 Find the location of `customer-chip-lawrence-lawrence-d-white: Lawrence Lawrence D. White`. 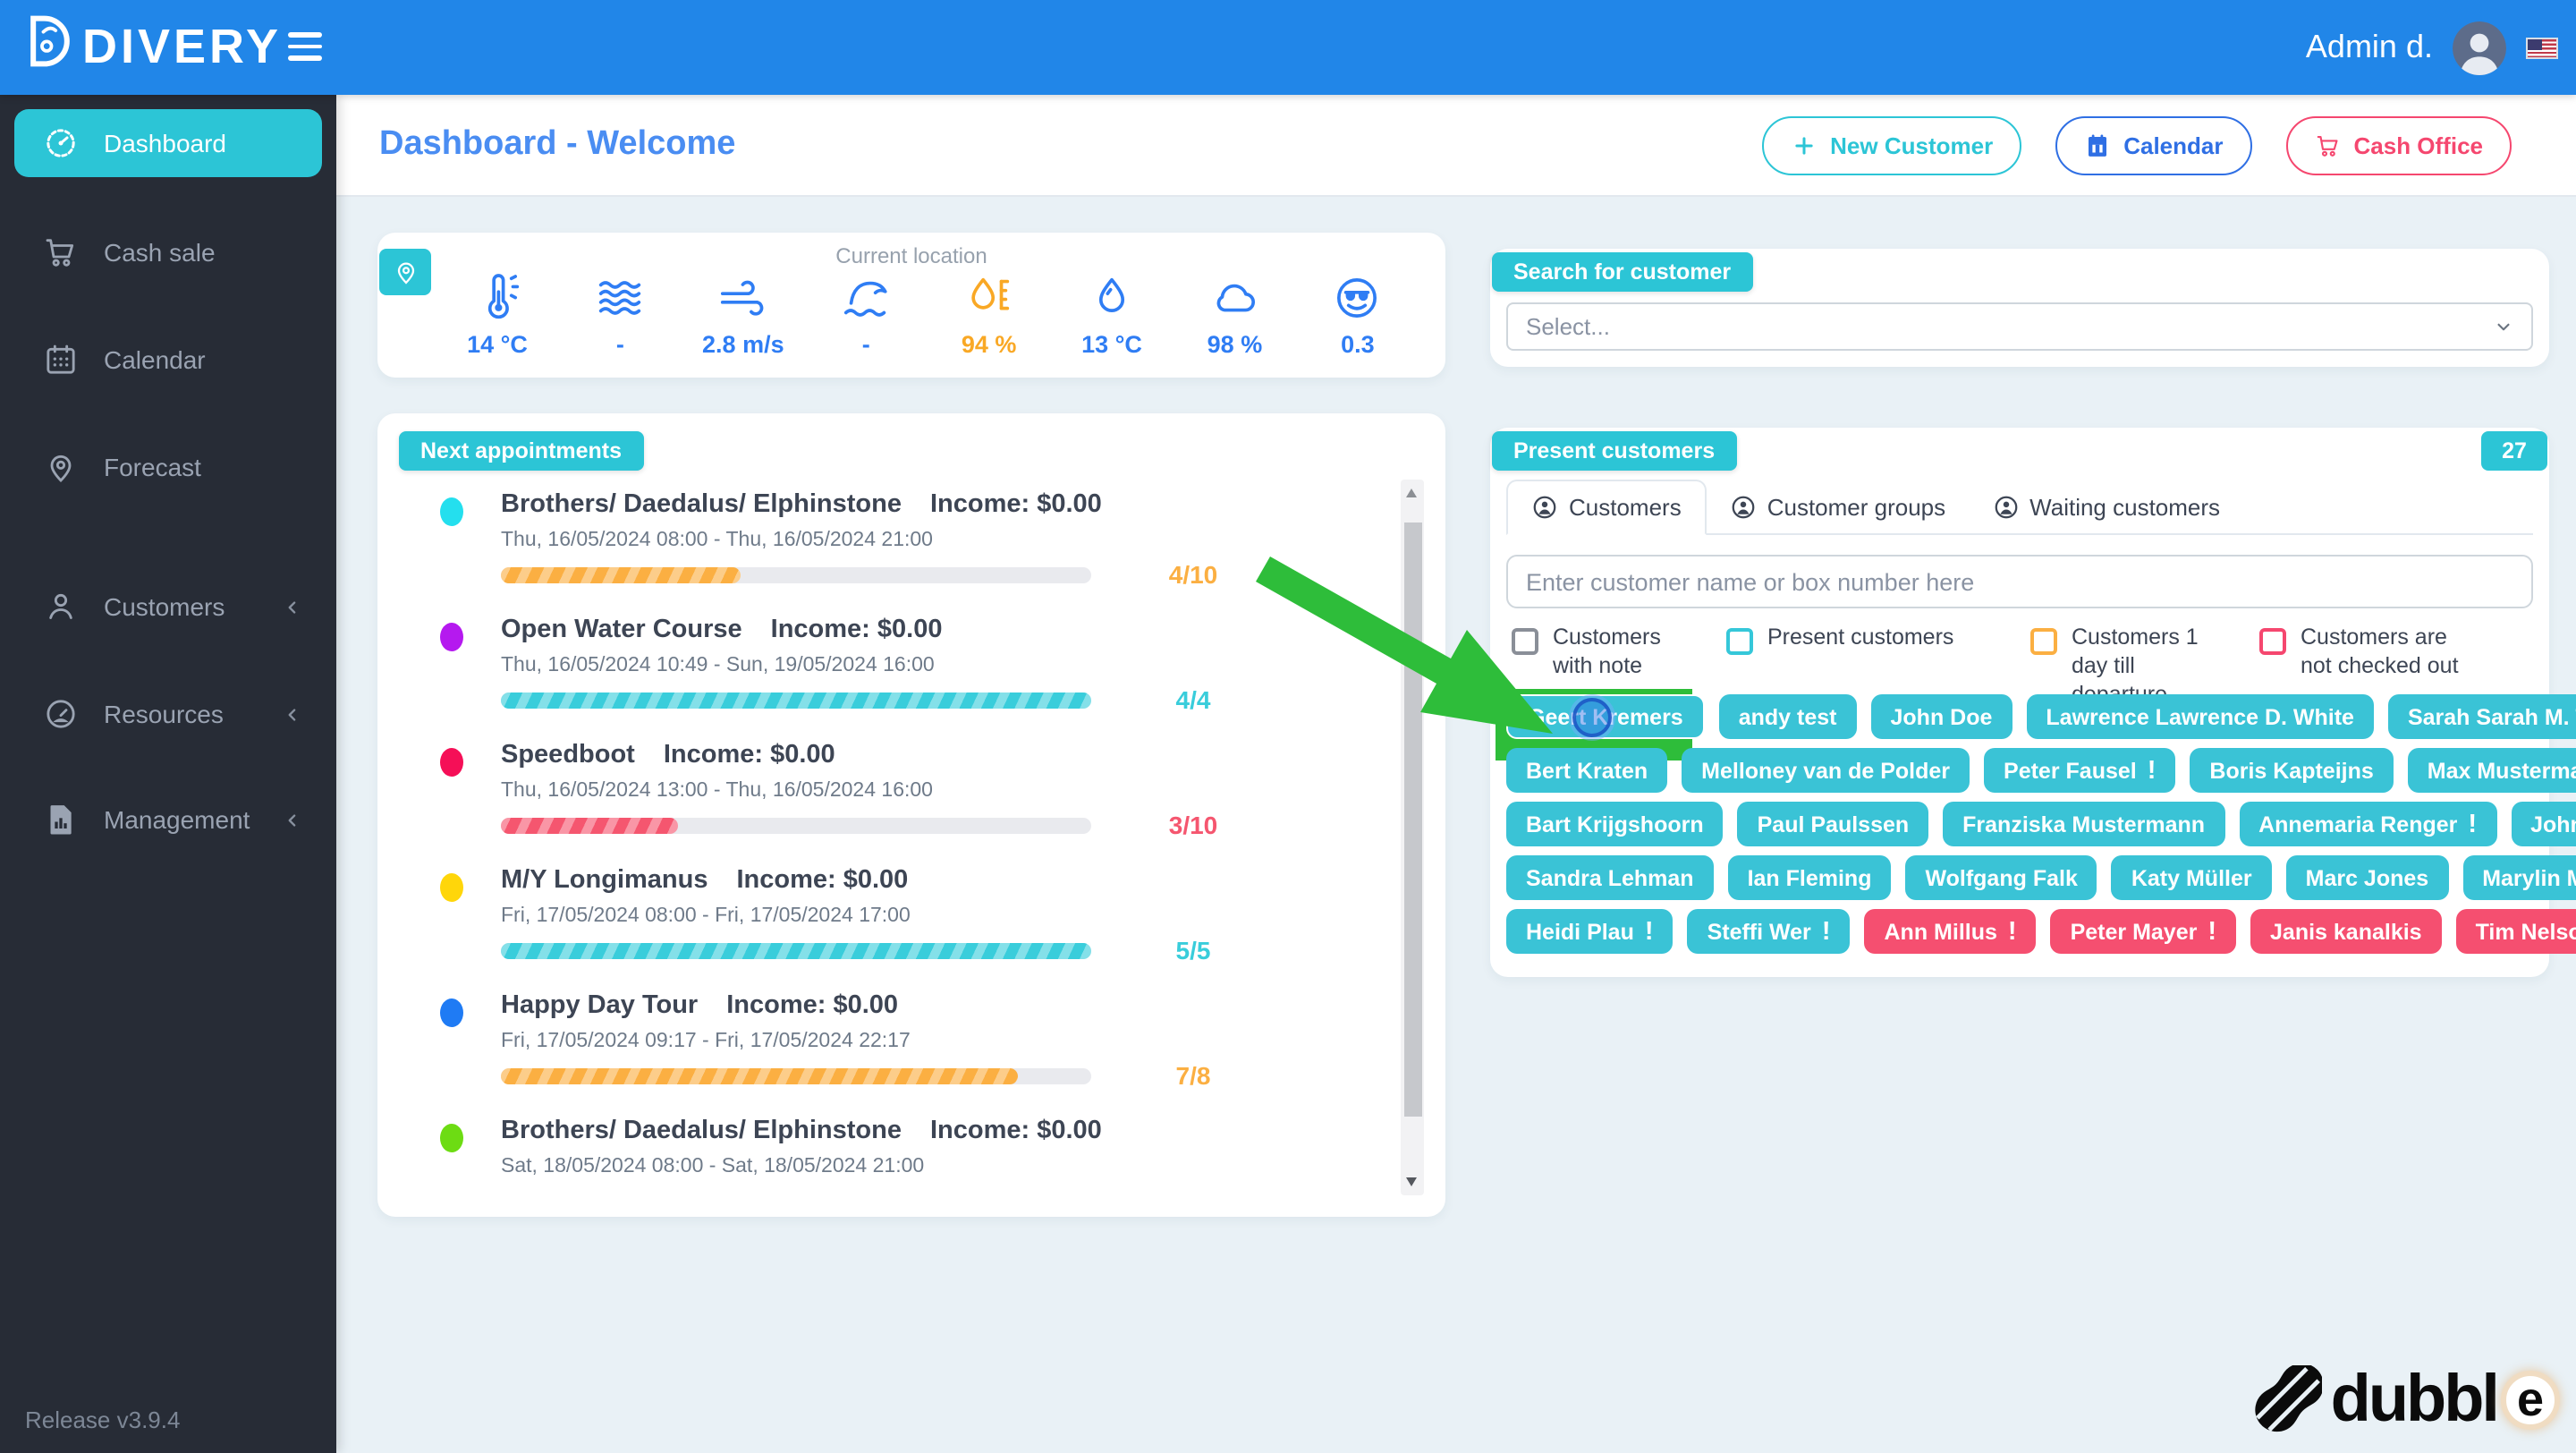

customer-chip-lawrence-lawrence-d-white: Lawrence Lawrence D. White is located at coordinates (2200, 716).